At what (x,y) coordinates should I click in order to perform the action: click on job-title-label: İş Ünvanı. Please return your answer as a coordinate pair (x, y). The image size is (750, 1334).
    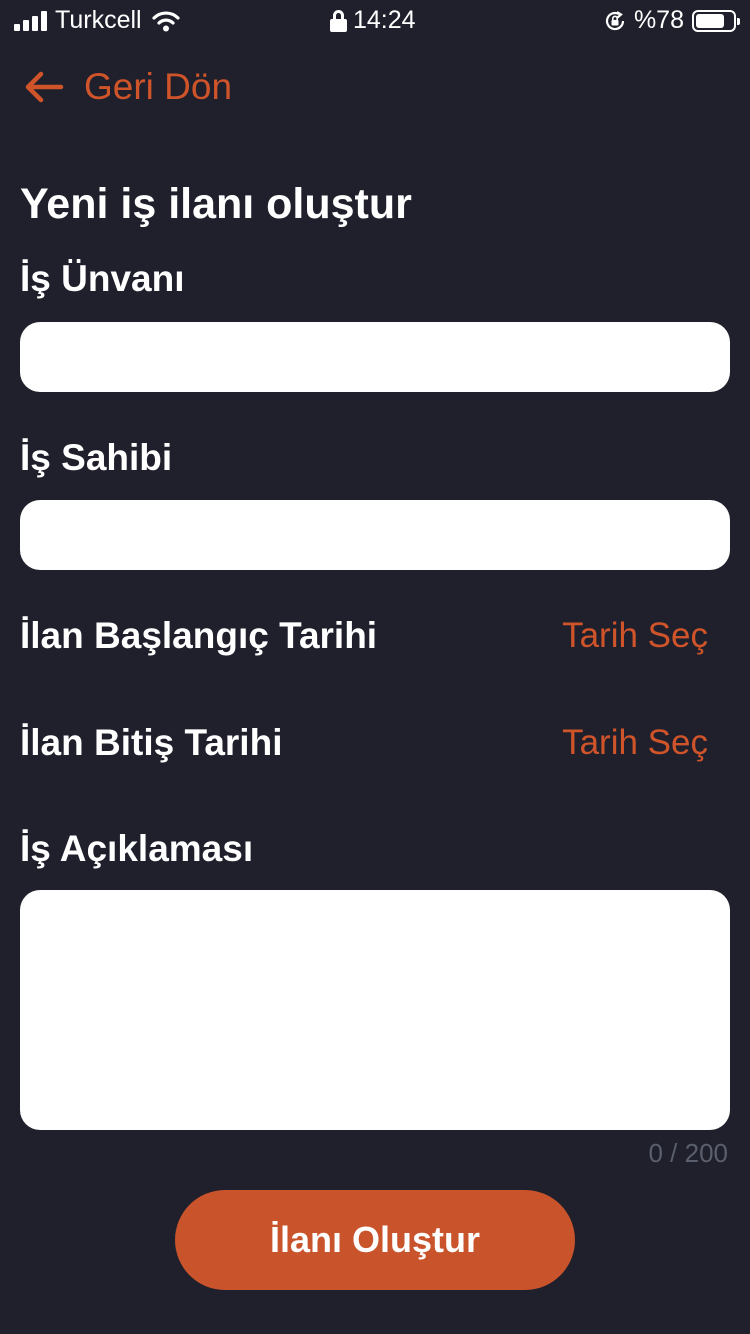
    Looking at the image, I should click on (102, 278).